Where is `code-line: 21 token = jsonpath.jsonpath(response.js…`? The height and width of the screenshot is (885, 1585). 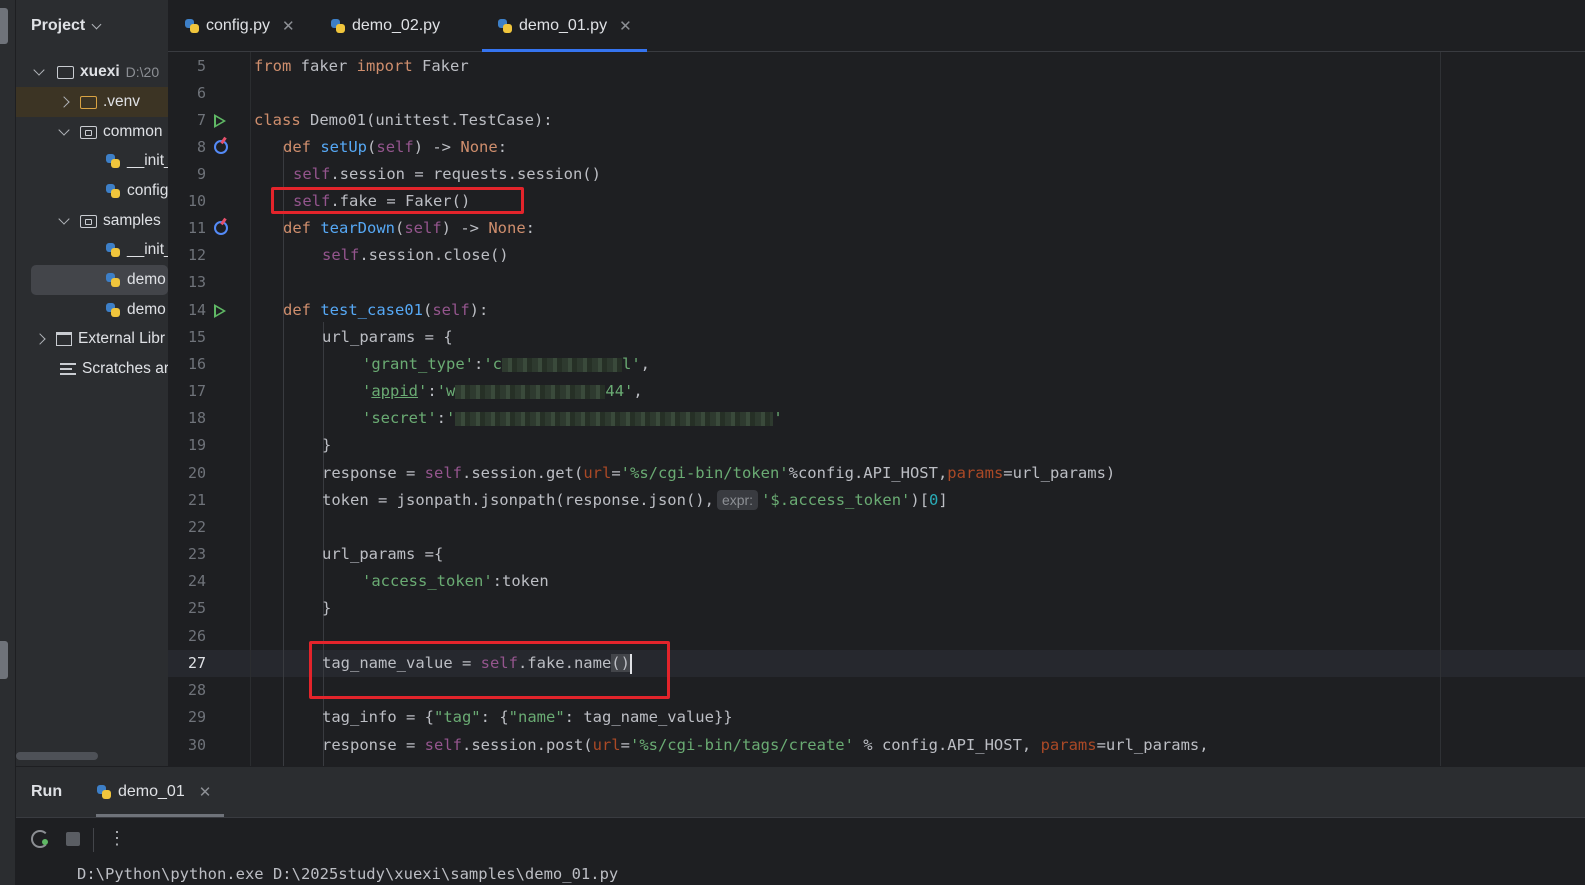
code-line: 21 token = jsonpath.jsonpath(response.js… is located at coordinates (876, 500).